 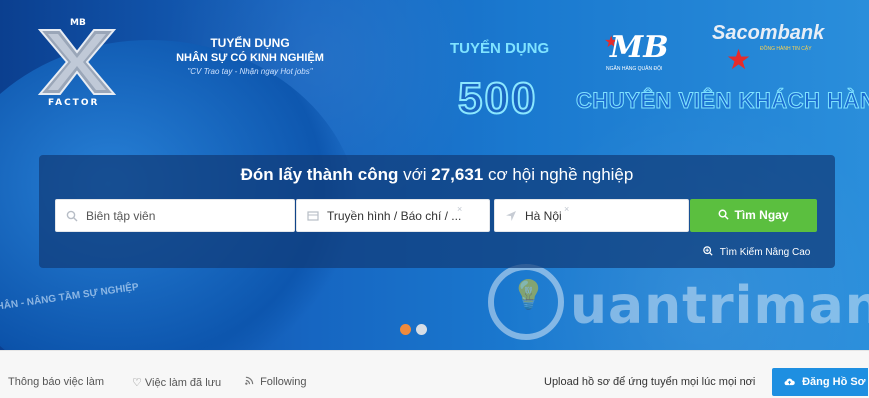 I want to click on saved-jobs-label: Việc làm đã lưu, so click(x=183, y=383).